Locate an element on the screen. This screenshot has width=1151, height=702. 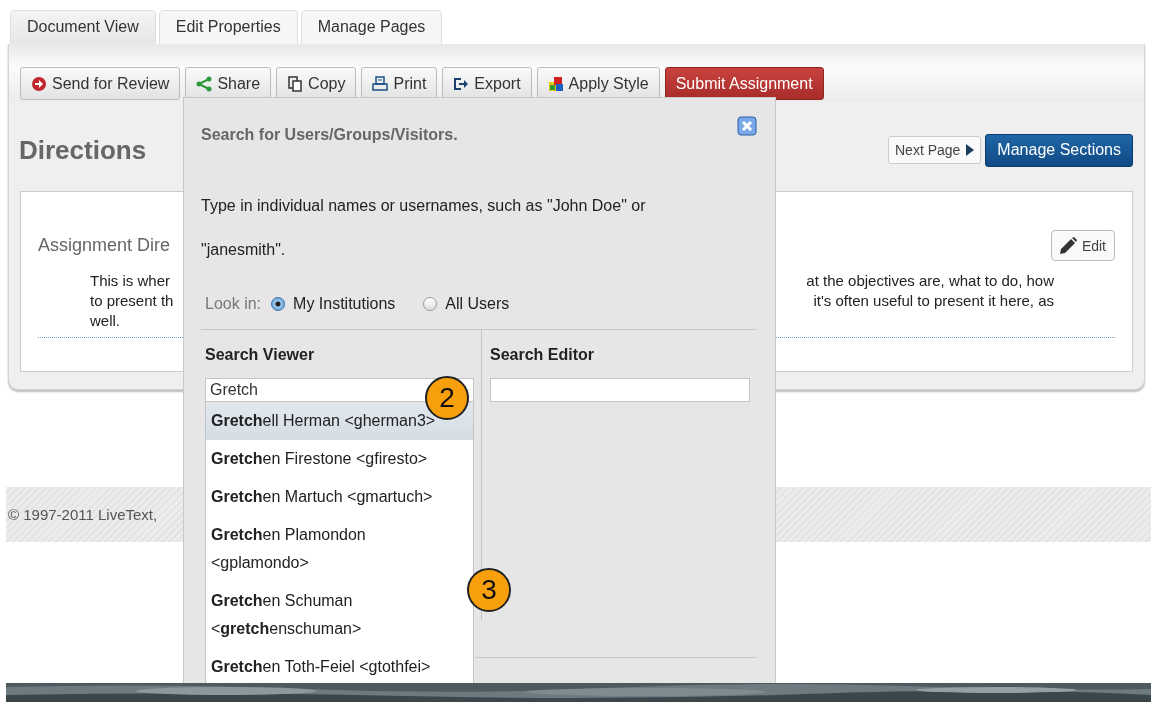
suggestion-item: Gretchen Martuch <gmartuch> is located at coordinates (339, 497).